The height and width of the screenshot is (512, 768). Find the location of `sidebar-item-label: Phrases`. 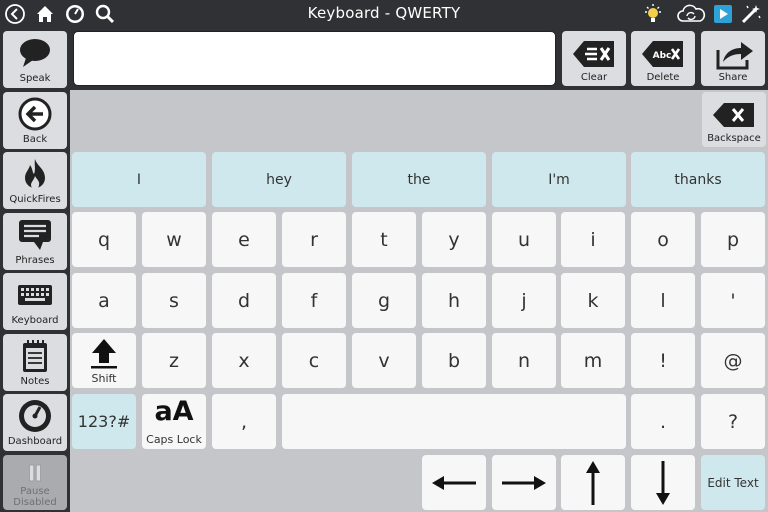

sidebar-item-label: Phrases is located at coordinates (35, 260).